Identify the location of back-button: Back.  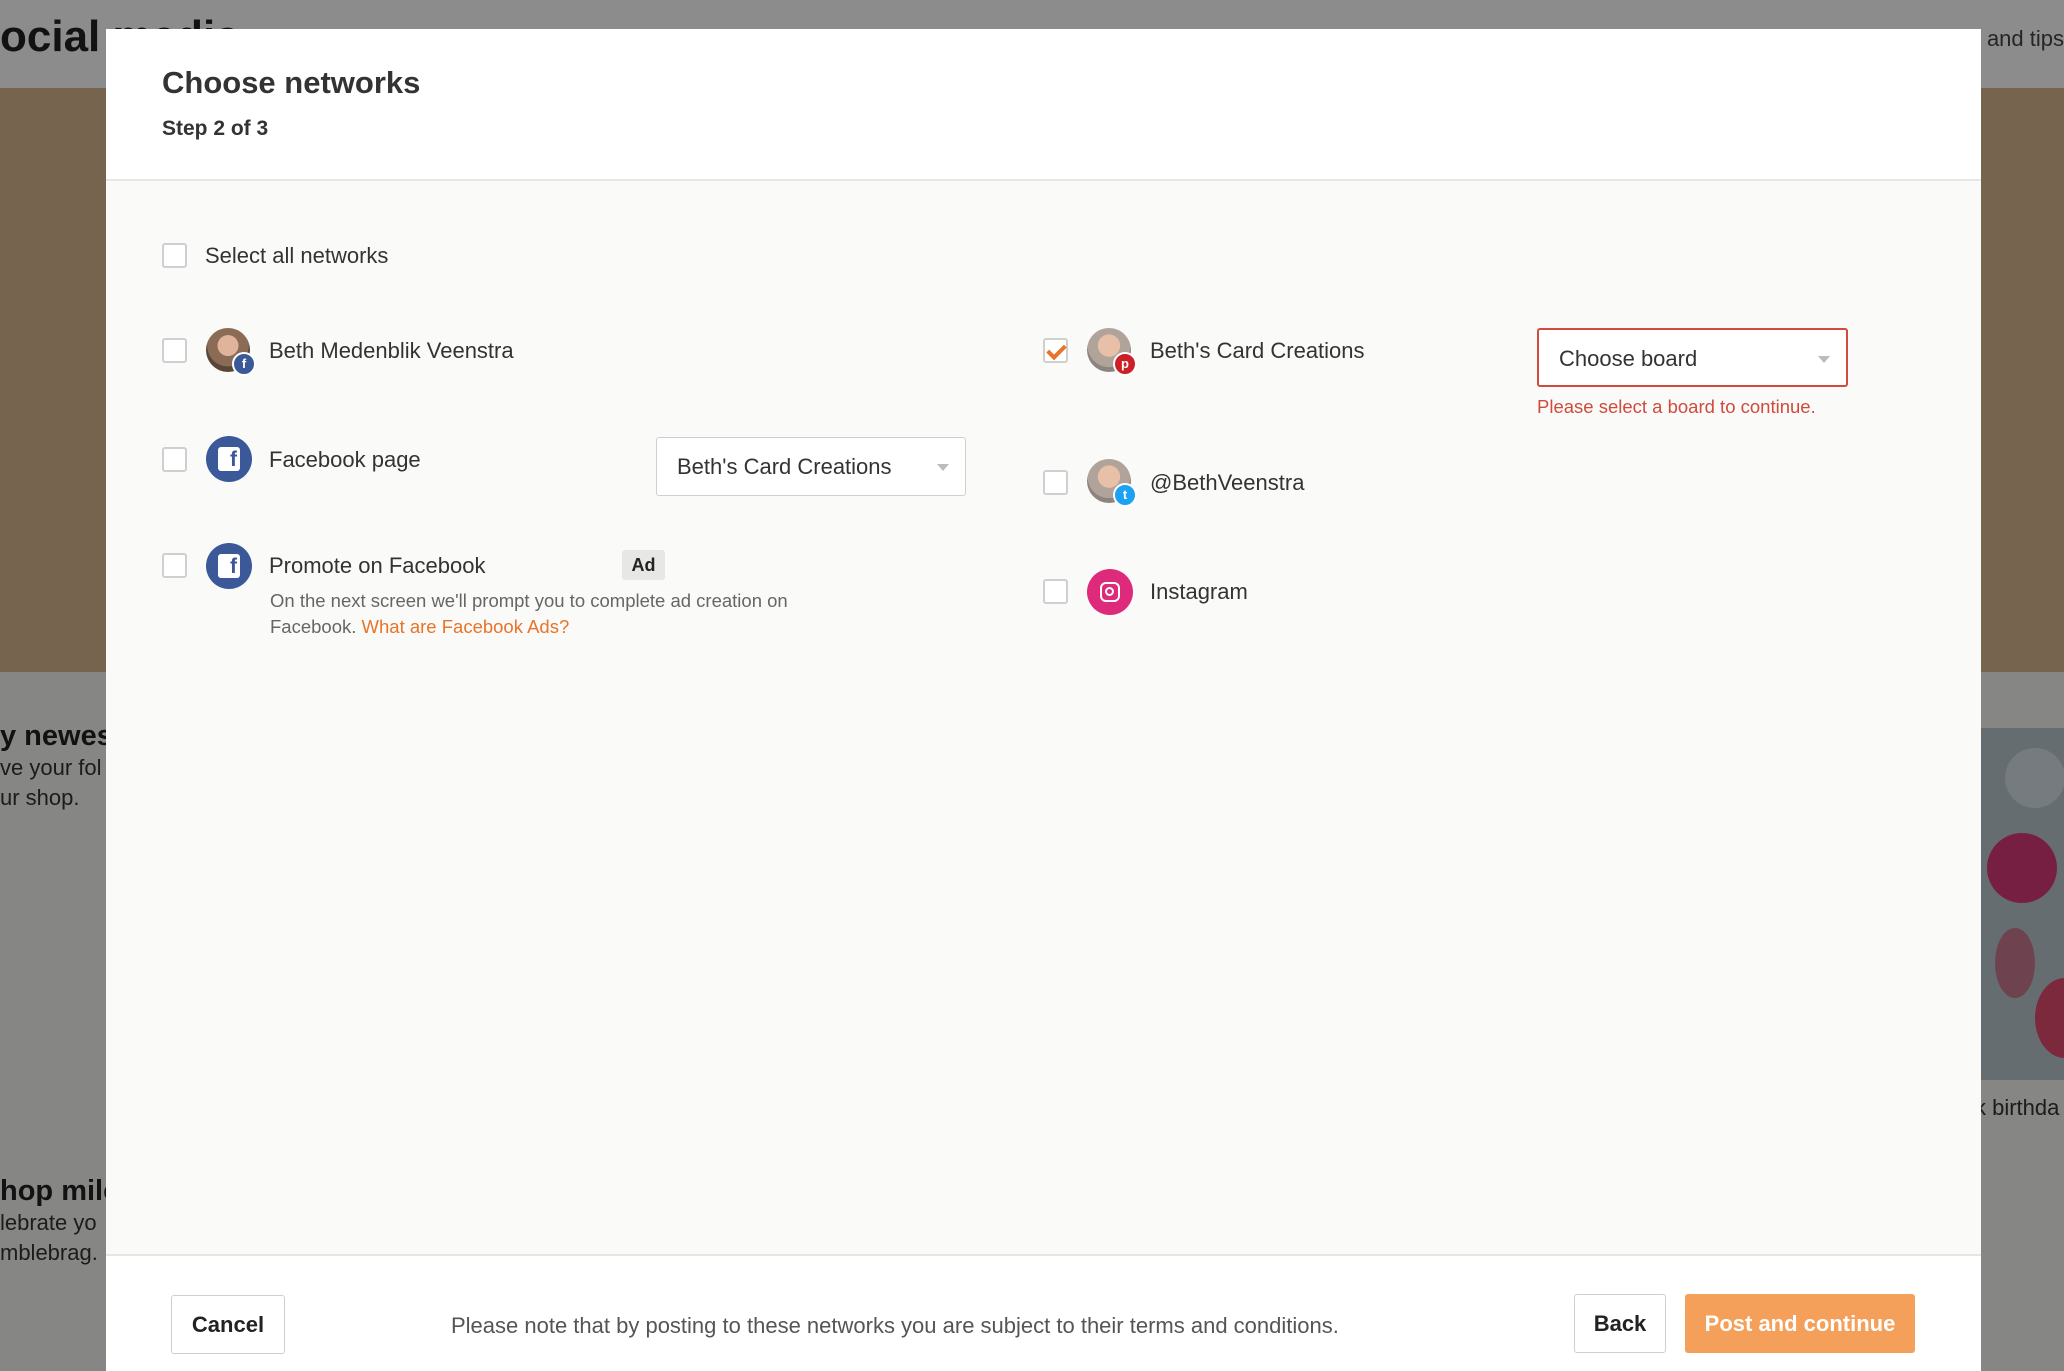
(1620, 1323).